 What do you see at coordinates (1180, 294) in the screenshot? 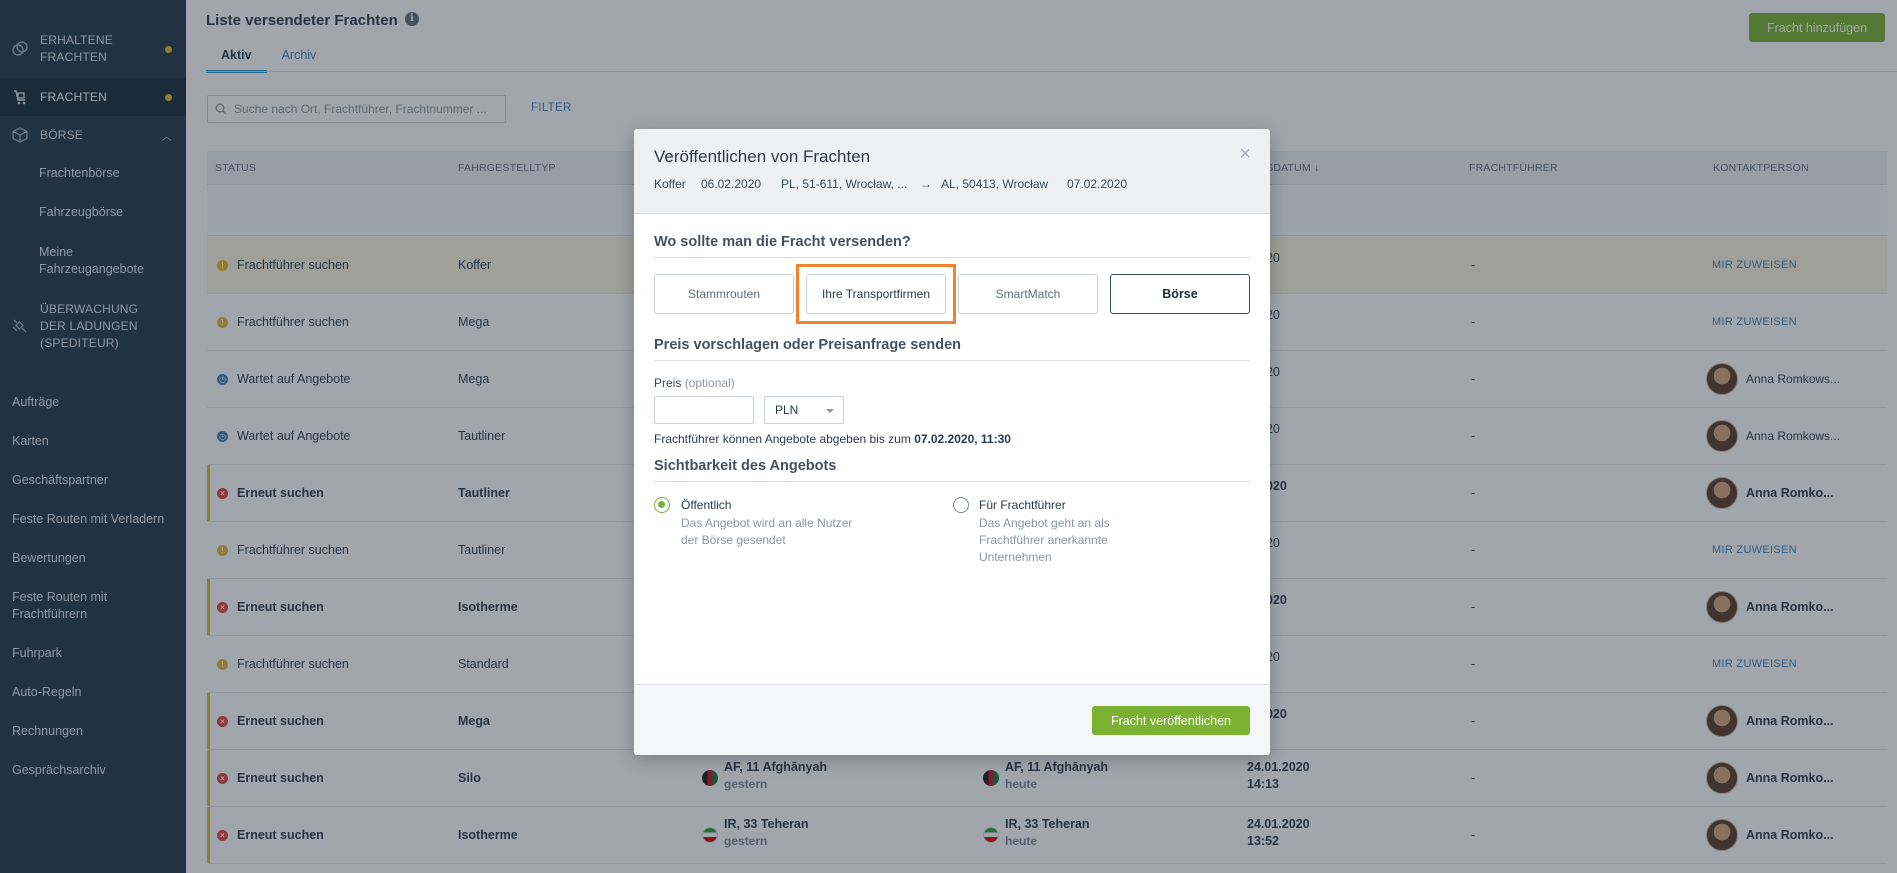
I see `option-exchange-button: Börse` at bounding box center [1180, 294].